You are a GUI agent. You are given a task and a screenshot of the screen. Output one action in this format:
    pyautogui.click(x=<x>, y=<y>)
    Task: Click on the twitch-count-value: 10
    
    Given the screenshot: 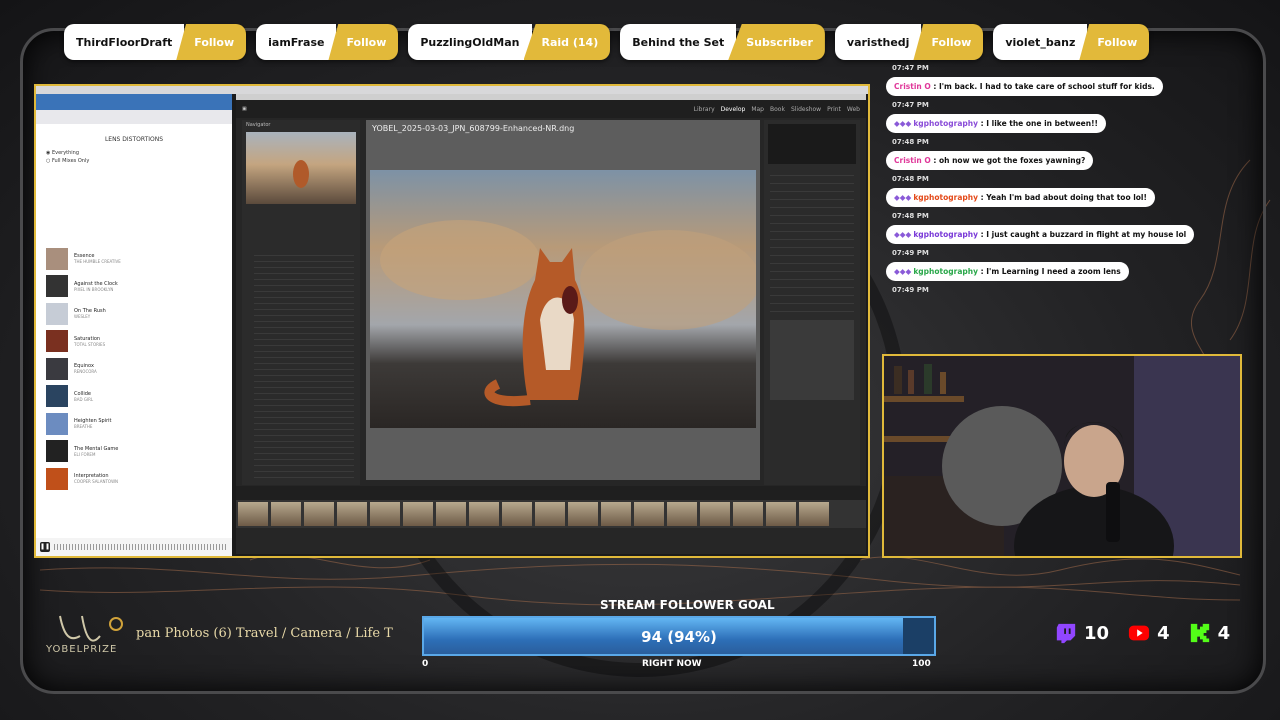 What is the action you would take?
    pyautogui.click(x=1097, y=633)
    